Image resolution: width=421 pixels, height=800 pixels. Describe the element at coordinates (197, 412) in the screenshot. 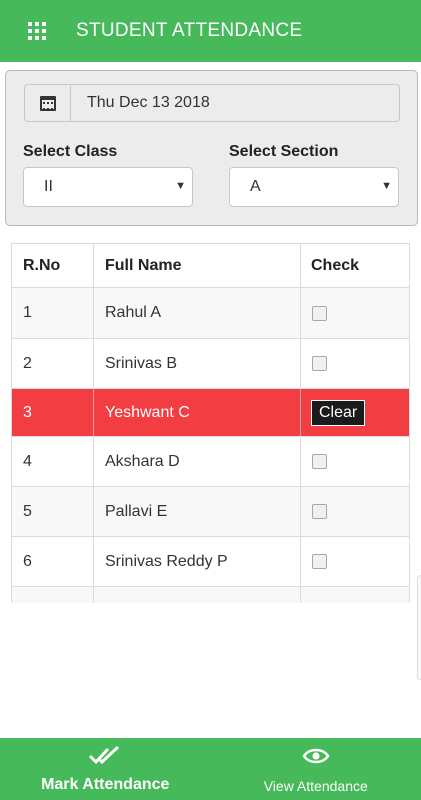

I see `row-name: Yeshwant C` at that location.